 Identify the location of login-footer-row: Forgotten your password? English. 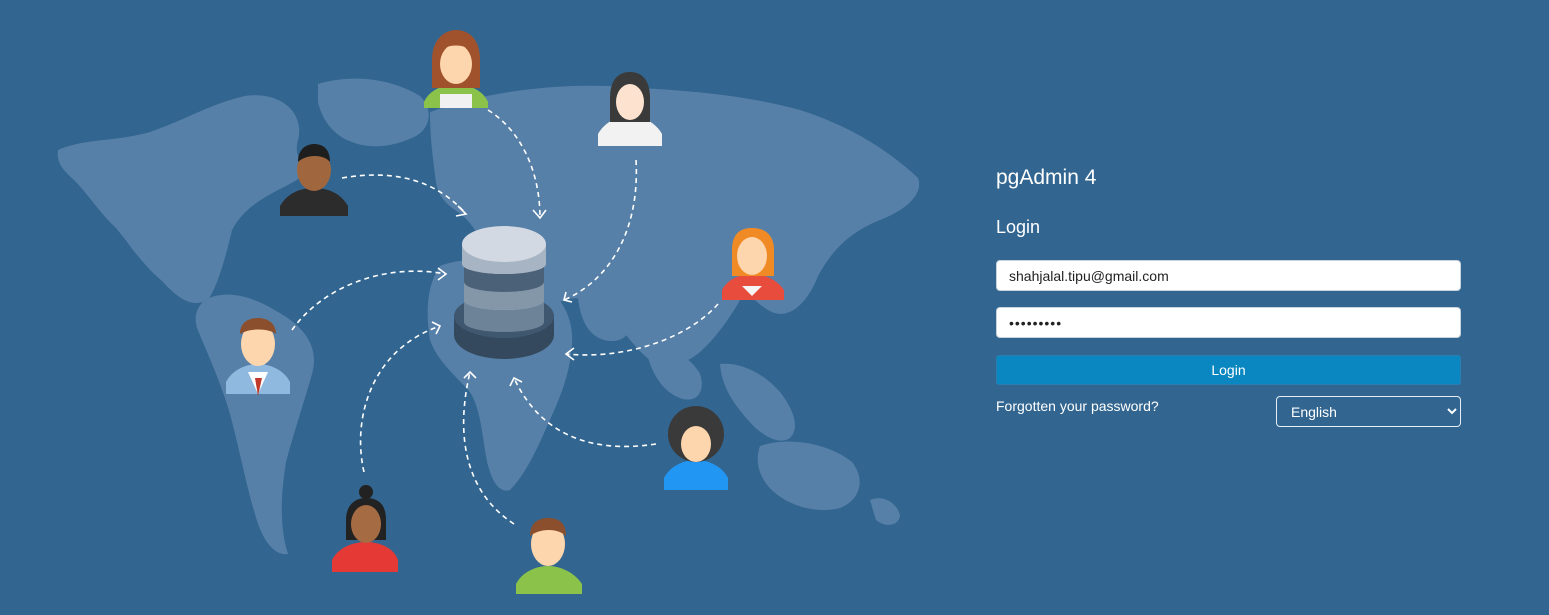
(1228, 412).